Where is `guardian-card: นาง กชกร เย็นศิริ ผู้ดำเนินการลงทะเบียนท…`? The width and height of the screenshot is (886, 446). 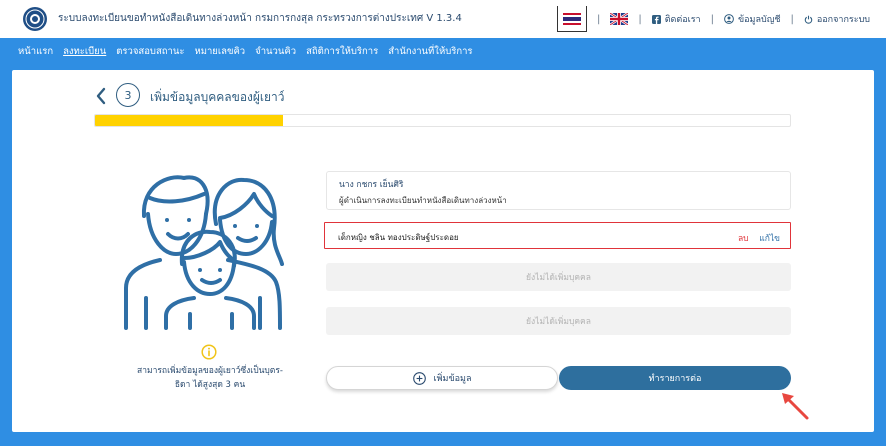 guardian-card: นาง กชกร เย็นศิริ ผู้ดำเนินการลงทะเบียนท… is located at coordinates (558, 190).